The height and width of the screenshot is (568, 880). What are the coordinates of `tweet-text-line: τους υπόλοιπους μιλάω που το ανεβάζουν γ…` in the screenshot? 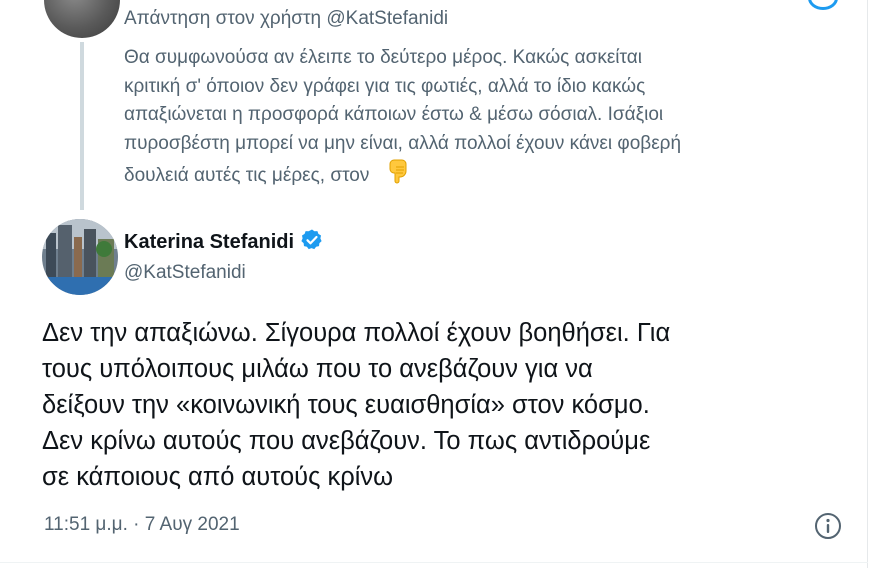 It's located at (317, 369).